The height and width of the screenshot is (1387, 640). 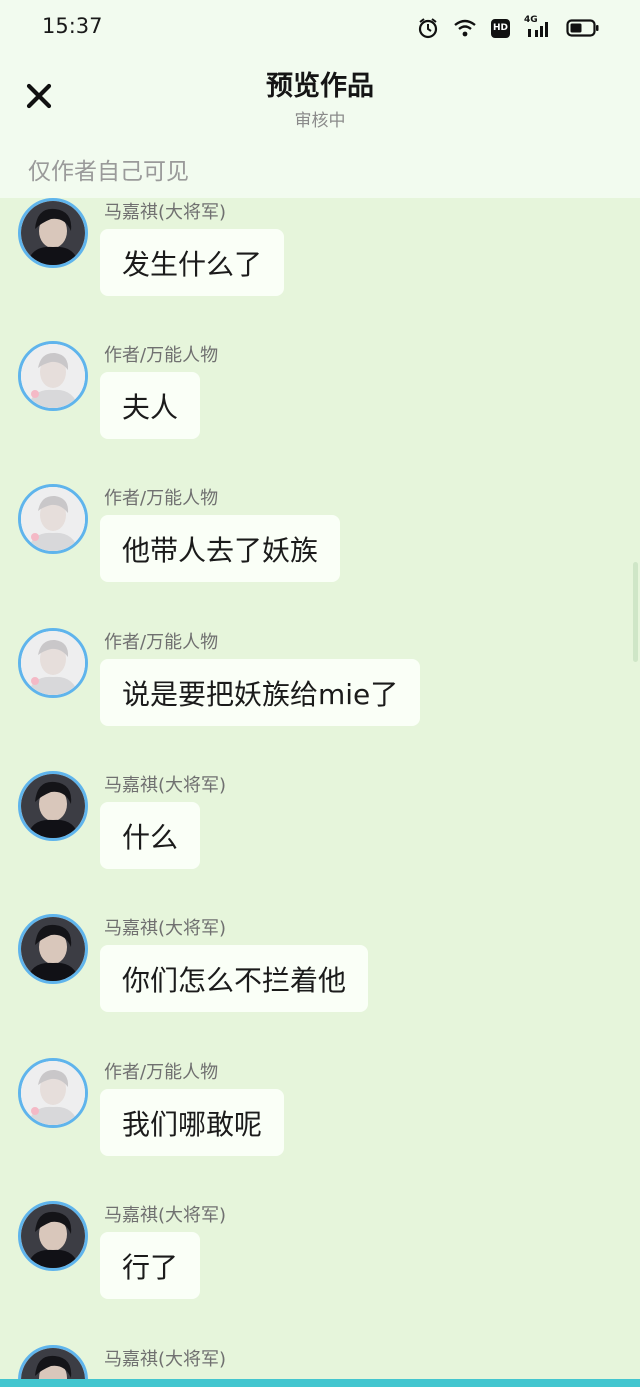 I want to click on hd-label: HD, so click(x=500, y=28).